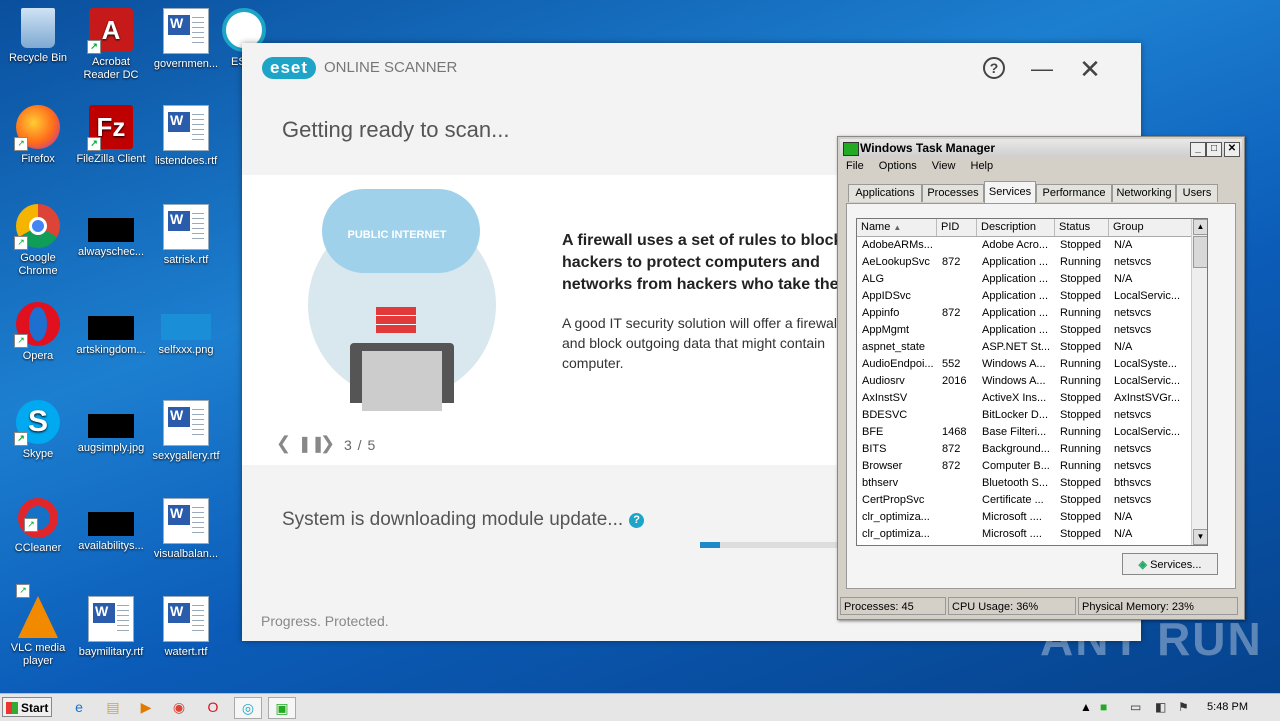  Describe the element at coordinates (893, 606) in the screenshot. I see `status-processes: Processes: 45` at that location.